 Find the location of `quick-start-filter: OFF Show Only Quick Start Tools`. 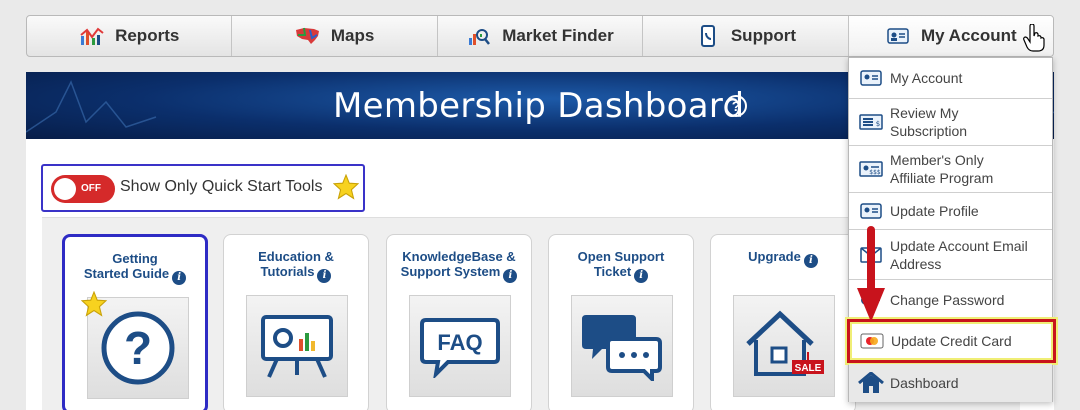

quick-start-filter: OFF Show Only Quick Start Tools is located at coordinates (203, 188).